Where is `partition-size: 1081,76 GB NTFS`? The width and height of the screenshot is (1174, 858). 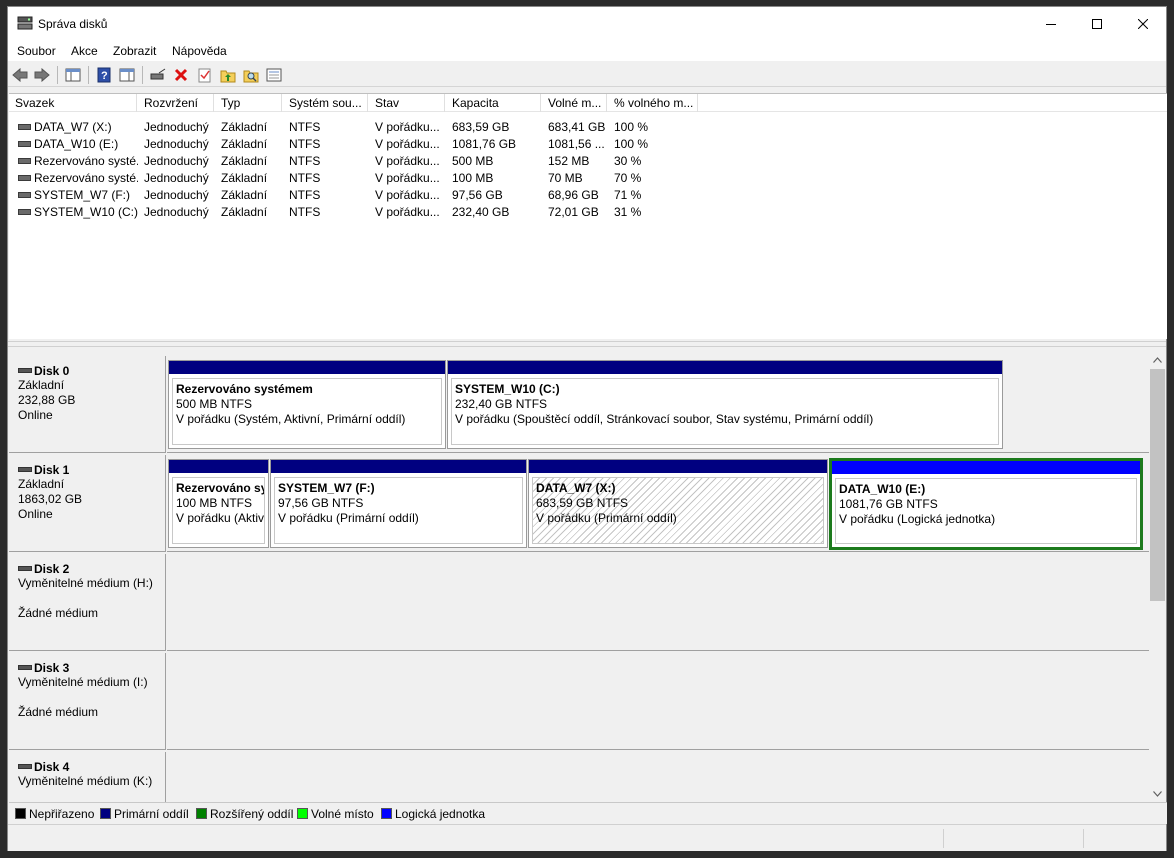
partition-size: 1081,76 GB NTFS is located at coordinates (888, 504).